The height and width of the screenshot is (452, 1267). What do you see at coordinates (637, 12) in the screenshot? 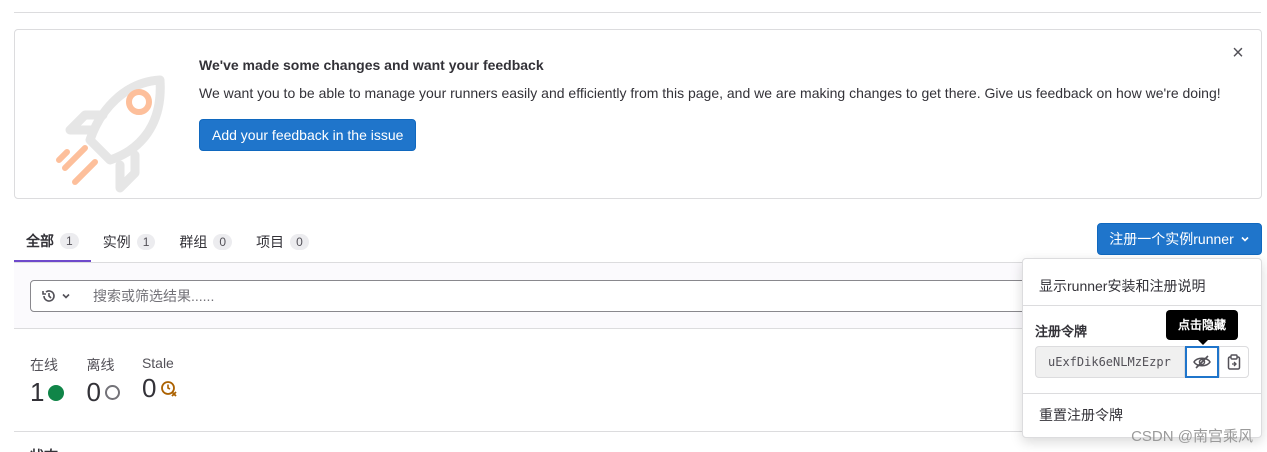
I see `top-divider` at bounding box center [637, 12].